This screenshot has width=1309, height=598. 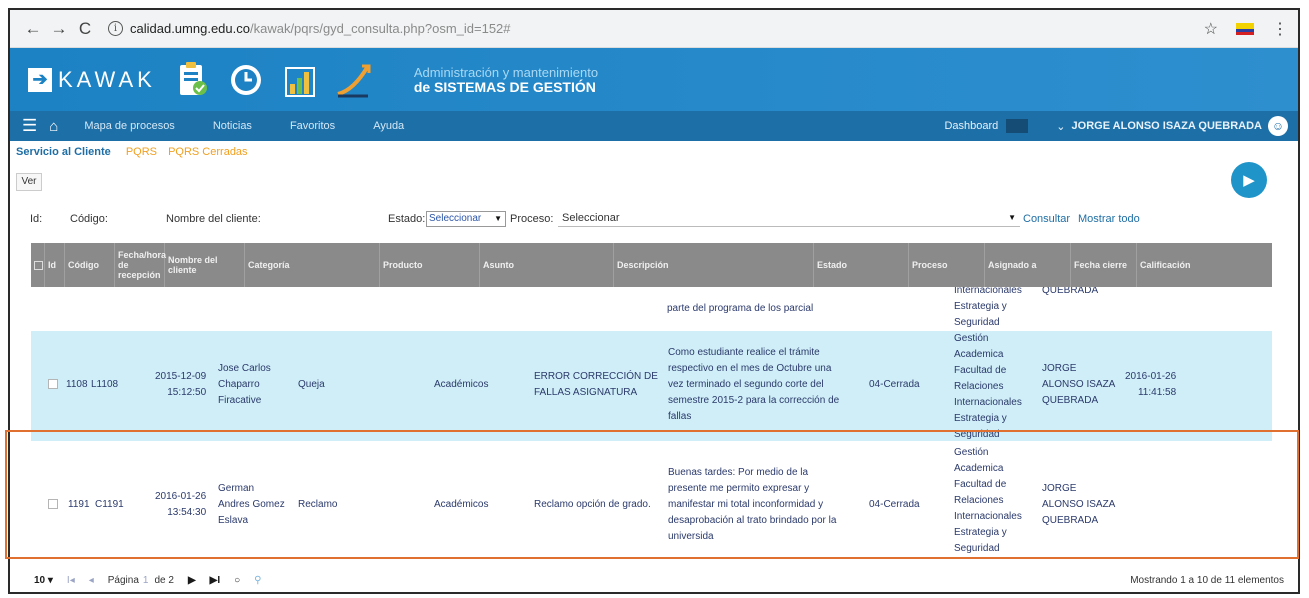 What do you see at coordinates (53, 126) in the screenshot?
I see `home-icon: ⌂` at bounding box center [53, 126].